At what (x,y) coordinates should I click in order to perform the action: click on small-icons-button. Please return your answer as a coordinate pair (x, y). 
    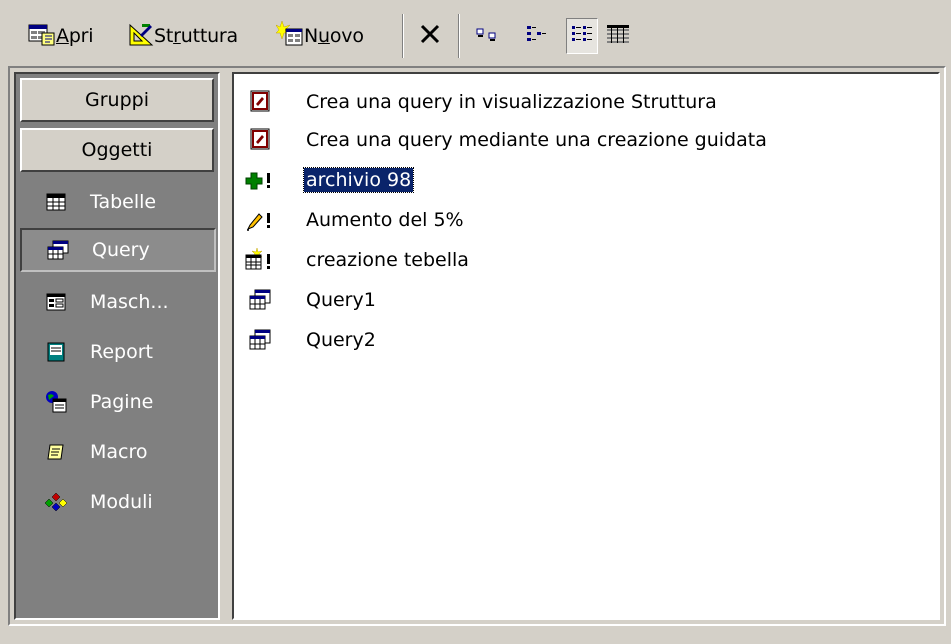
    Looking at the image, I should click on (536, 36).